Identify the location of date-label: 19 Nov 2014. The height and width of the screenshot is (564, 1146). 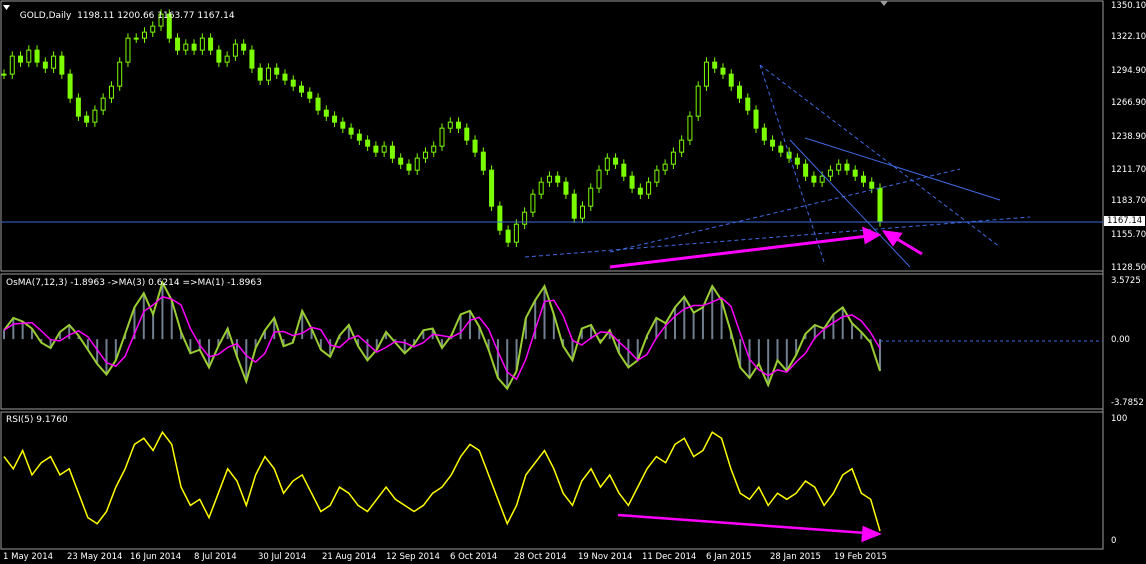
(605, 557).